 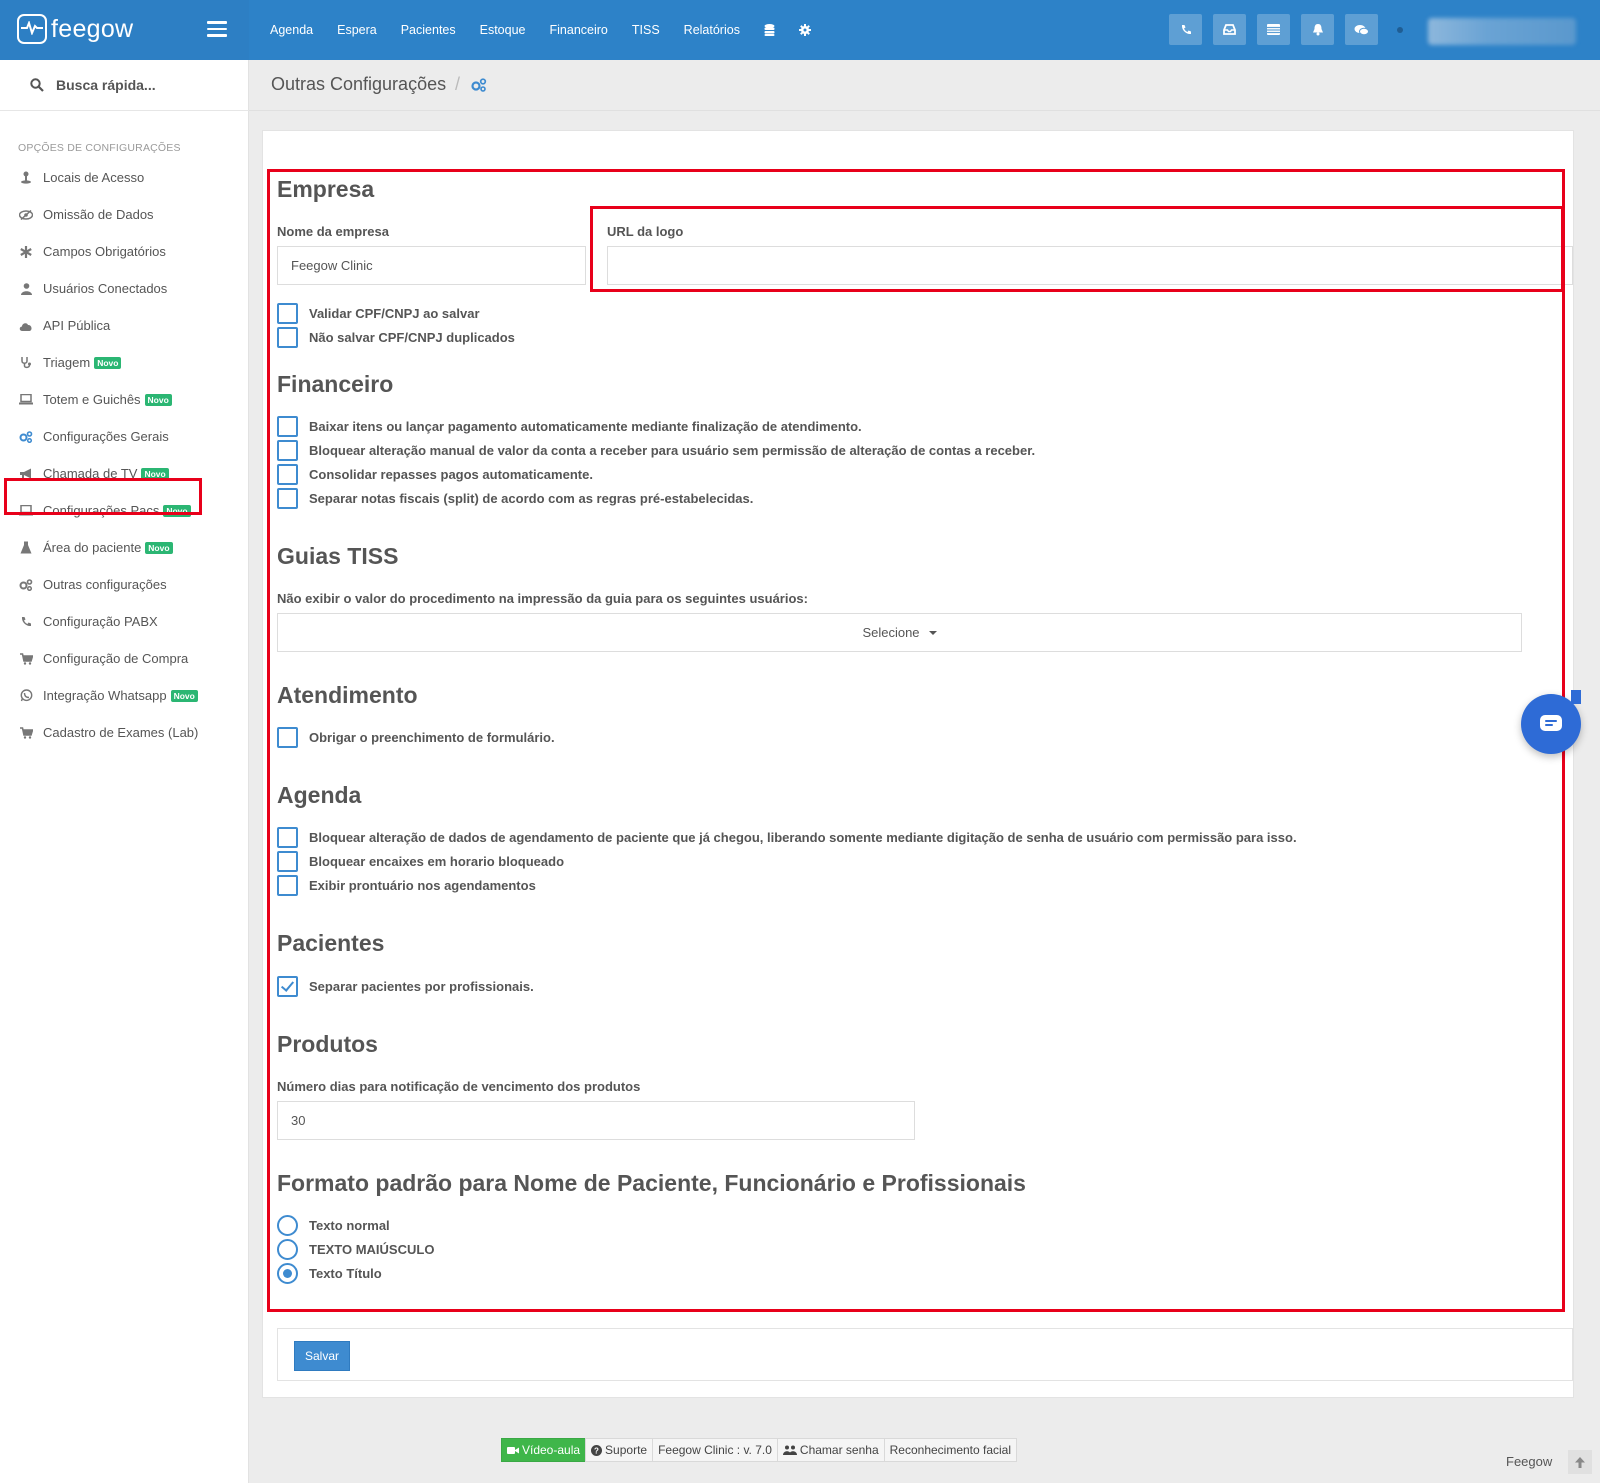 What do you see at coordinates (396, 337) in the screenshot?
I see `check-nao-salvar-cpf-duplicados: Não salvar CPF/CNPJ duplicados` at bounding box center [396, 337].